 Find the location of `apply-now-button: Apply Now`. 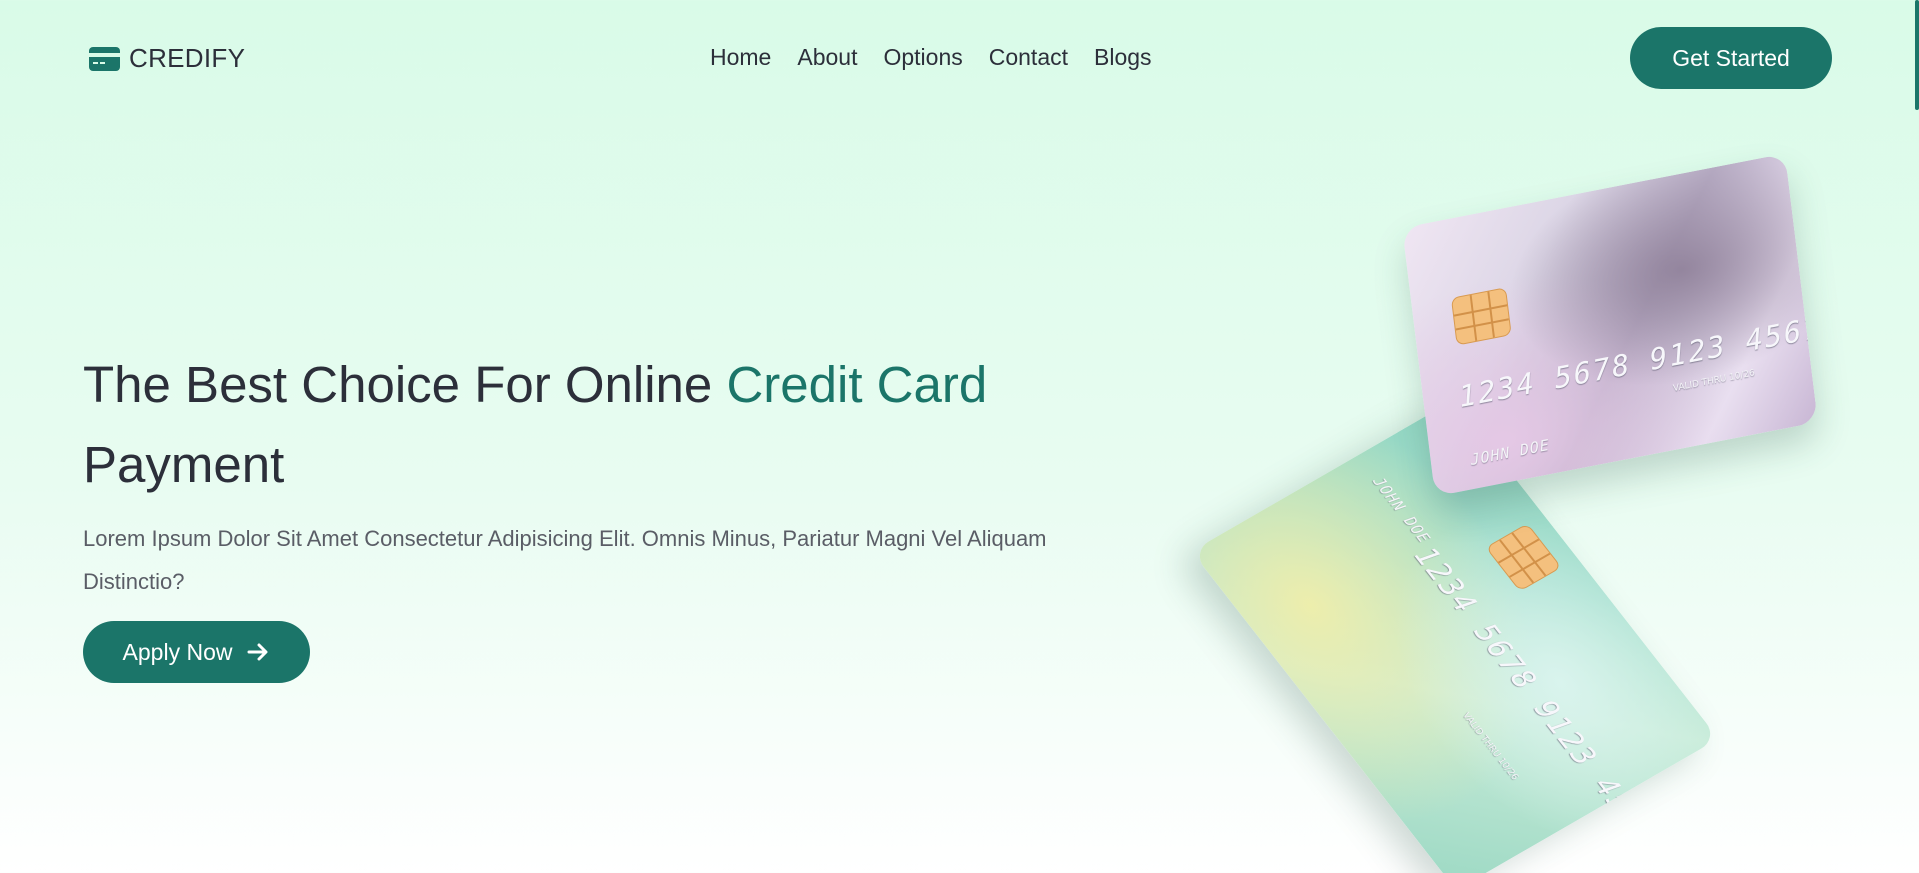

apply-now-button: Apply Now is located at coordinates (196, 652).